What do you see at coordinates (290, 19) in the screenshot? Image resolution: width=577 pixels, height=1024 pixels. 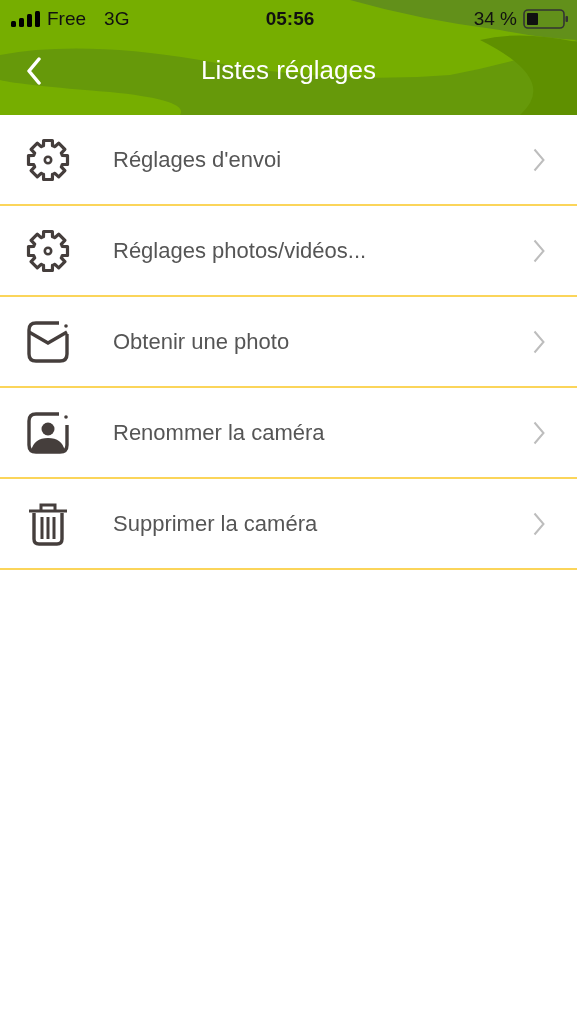 I see `status-time: 05:56` at bounding box center [290, 19].